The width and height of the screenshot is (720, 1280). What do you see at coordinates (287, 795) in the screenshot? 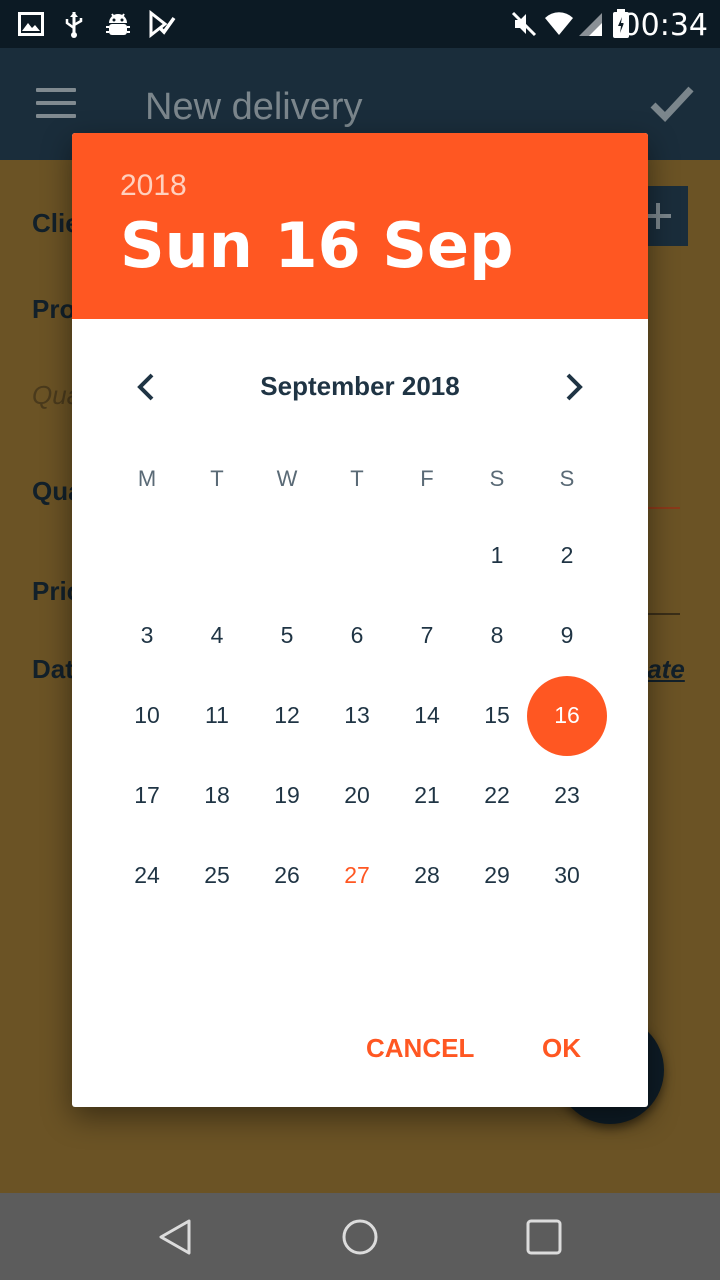
I see `day-19: 19` at bounding box center [287, 795].